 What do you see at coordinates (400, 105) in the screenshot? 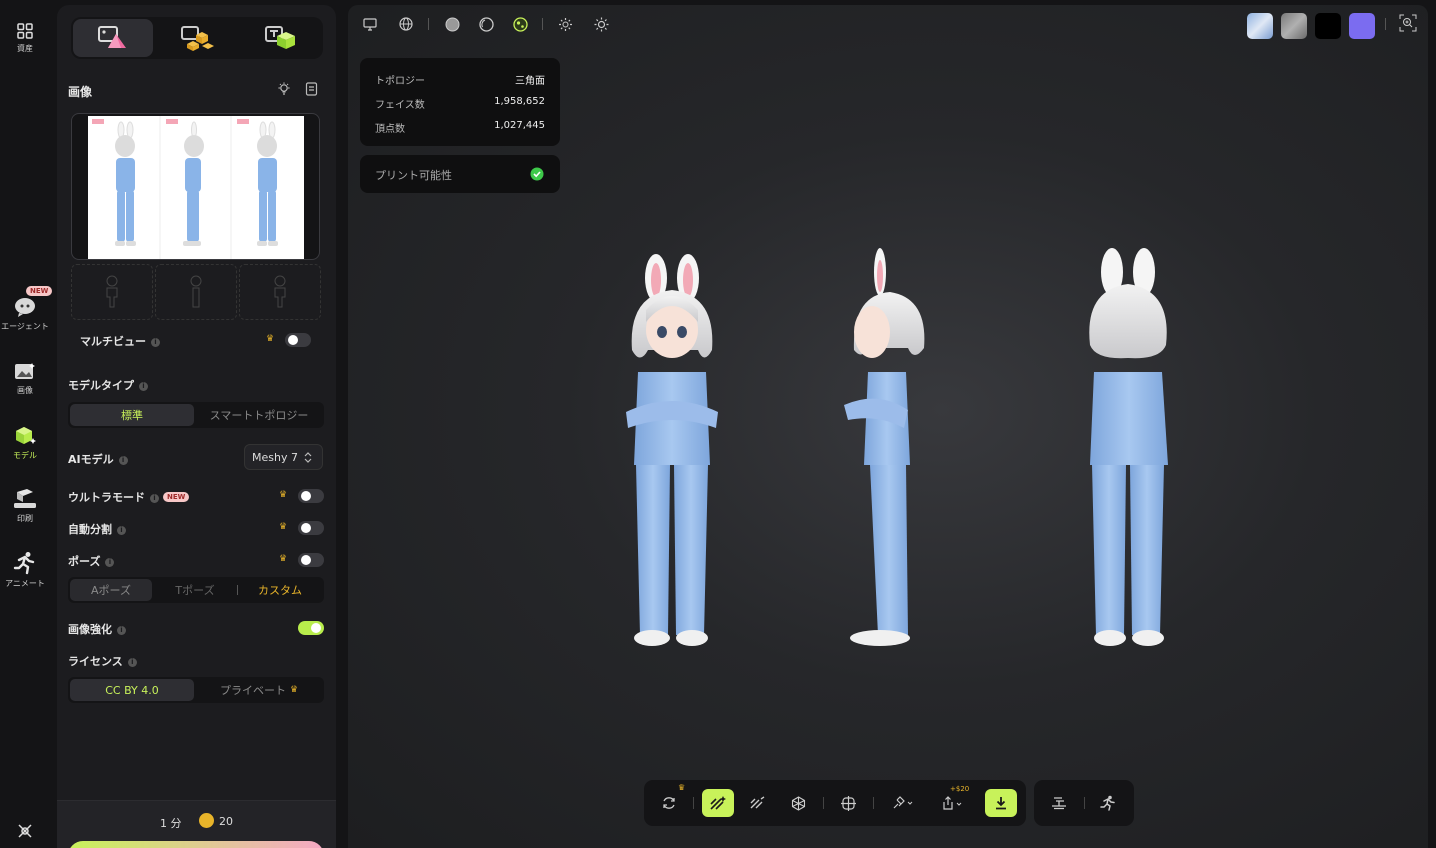
I see `stat-label: フェイス数` at bounding box center [400, 105].